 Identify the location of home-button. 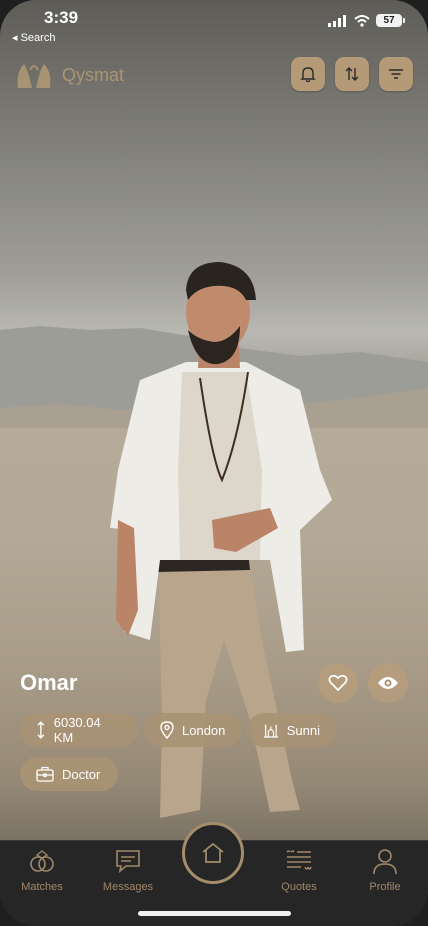
(213, 853).